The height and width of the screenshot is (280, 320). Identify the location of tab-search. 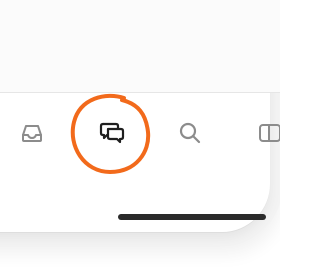
(190, 133).